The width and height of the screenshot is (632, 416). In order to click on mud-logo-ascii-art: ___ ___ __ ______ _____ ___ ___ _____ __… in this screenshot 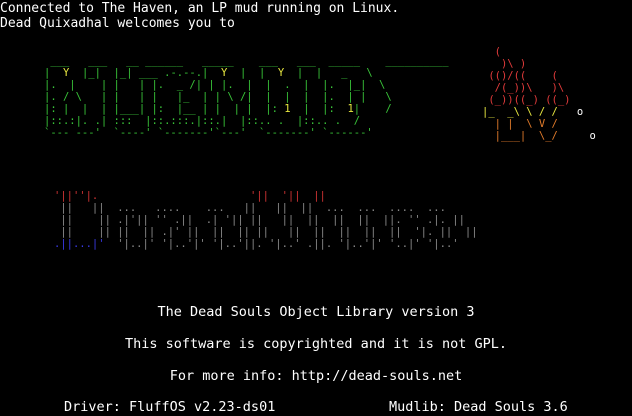, I will do `click(246, 97)`.